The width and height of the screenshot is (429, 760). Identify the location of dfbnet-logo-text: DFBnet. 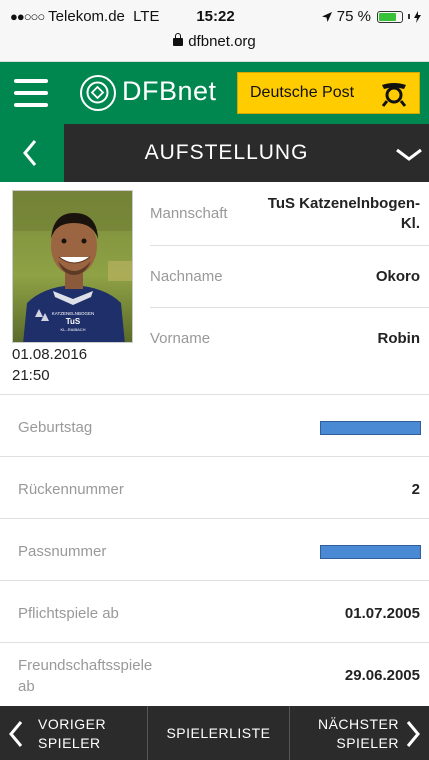
(169, 91).